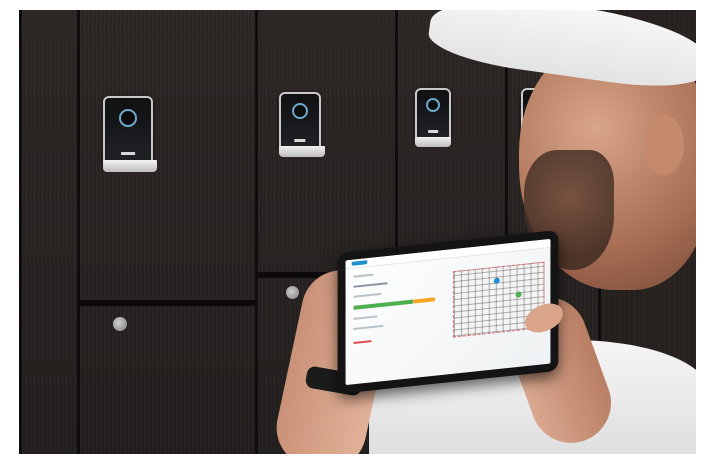 The image size is (715, 462). I want to click on alert-line, so click(362, 342).